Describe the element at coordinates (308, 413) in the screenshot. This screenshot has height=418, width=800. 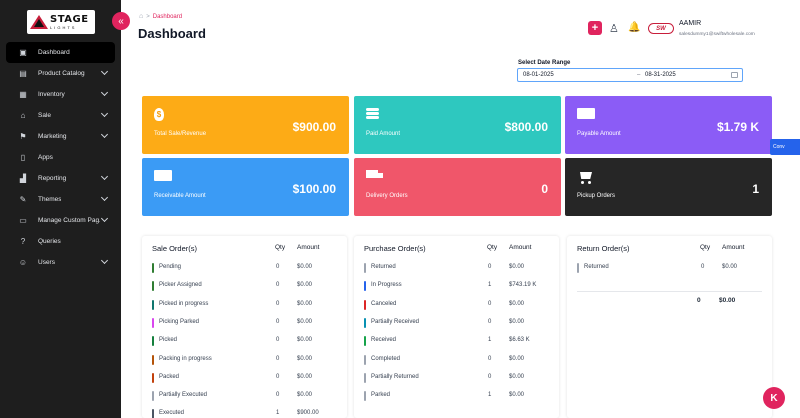
I see `row-amount: $900.00` at that location.